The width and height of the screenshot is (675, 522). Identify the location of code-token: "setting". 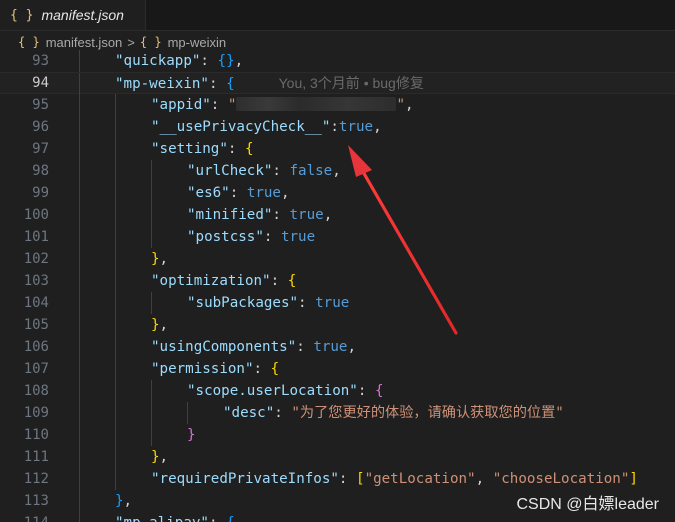
(189, 149).